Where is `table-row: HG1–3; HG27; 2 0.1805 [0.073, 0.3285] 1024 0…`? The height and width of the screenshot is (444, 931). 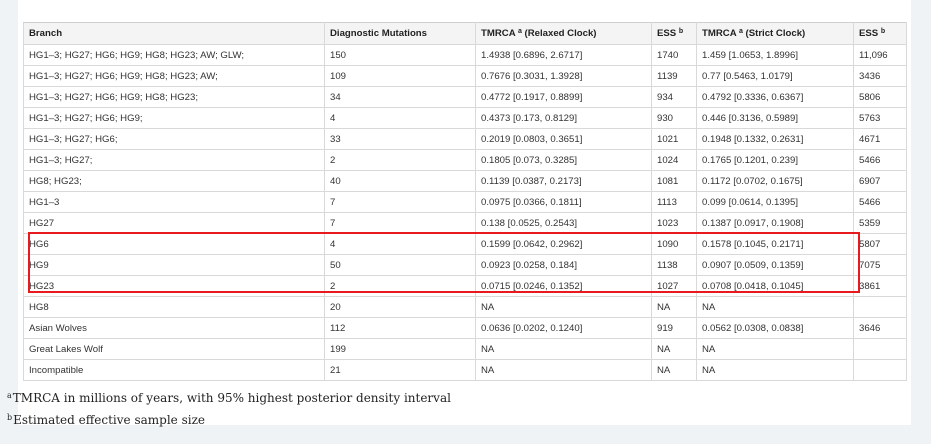 table-row: HG1–3; HG27; 2 0.1805 [0.073, 0.3285] 1024 0… is located at coordinates (465, 160).